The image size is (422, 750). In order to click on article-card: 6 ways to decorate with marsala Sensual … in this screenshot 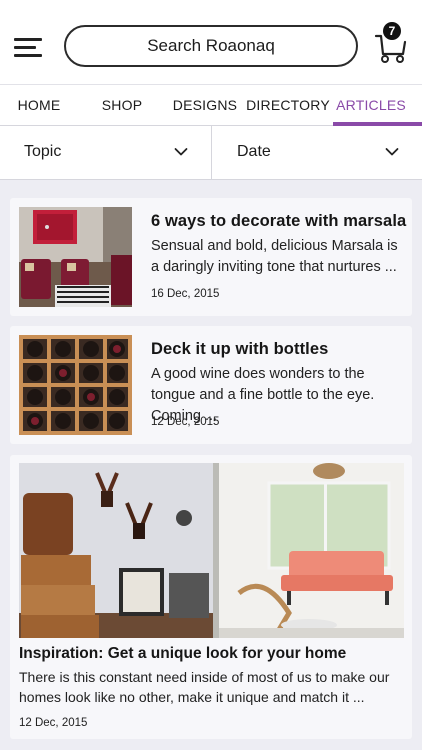, I will do `click(211, 257)`.